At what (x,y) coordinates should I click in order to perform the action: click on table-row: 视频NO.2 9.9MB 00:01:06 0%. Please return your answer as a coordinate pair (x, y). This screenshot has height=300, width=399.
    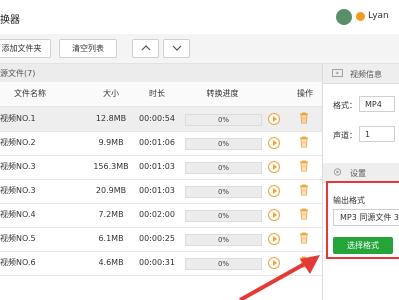
    Looking at the image, I should click on (161, 143).